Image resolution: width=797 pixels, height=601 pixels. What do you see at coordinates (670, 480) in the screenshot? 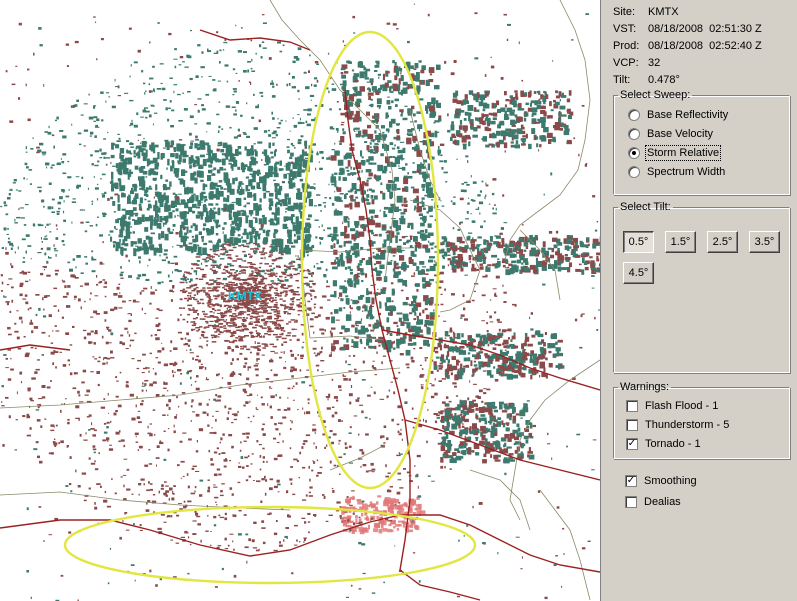
I see `checkbox-label: Smoothing` at bounding box center [670, 480].